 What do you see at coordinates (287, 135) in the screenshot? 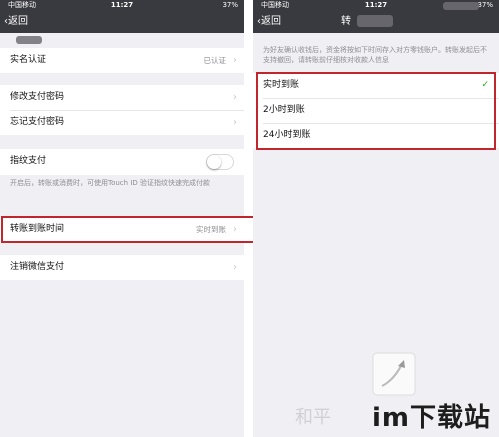
I see `option-label: 24小时到账` at bounding box center [287, 135].